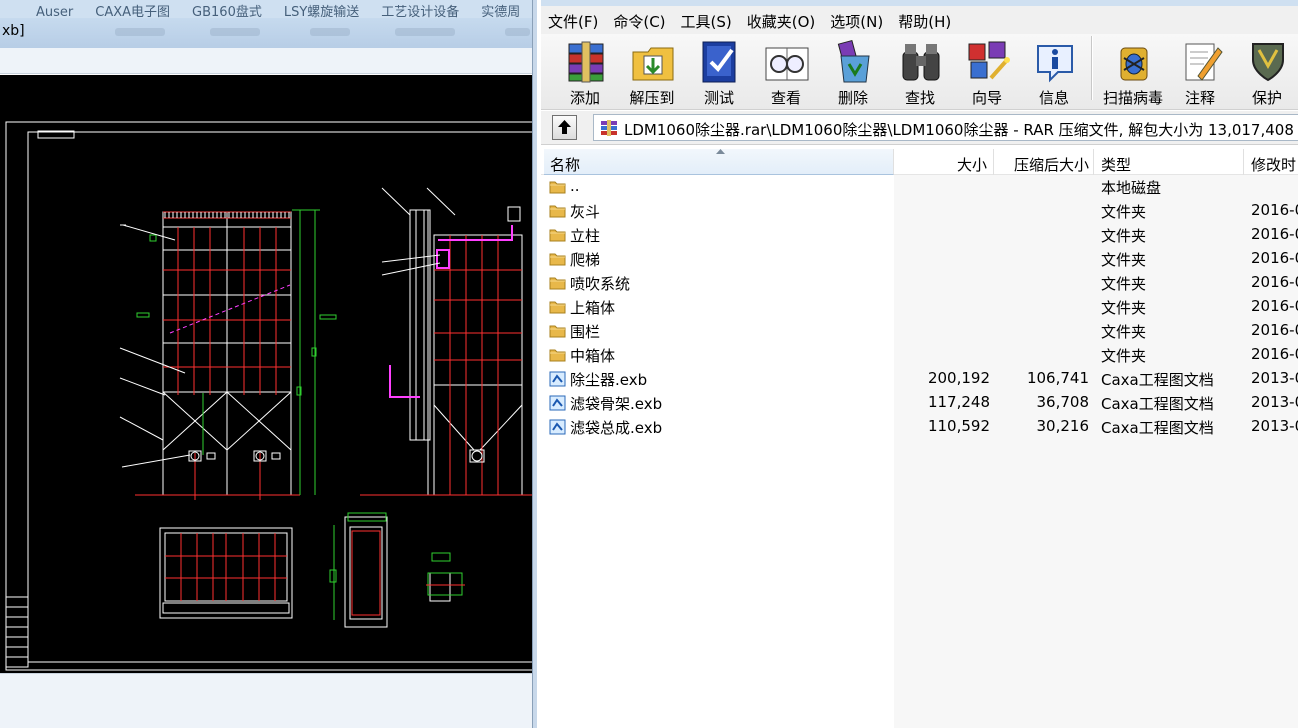 This screenshot has height=728, width=1298. I want to click on window-divider, so click(534, 364).